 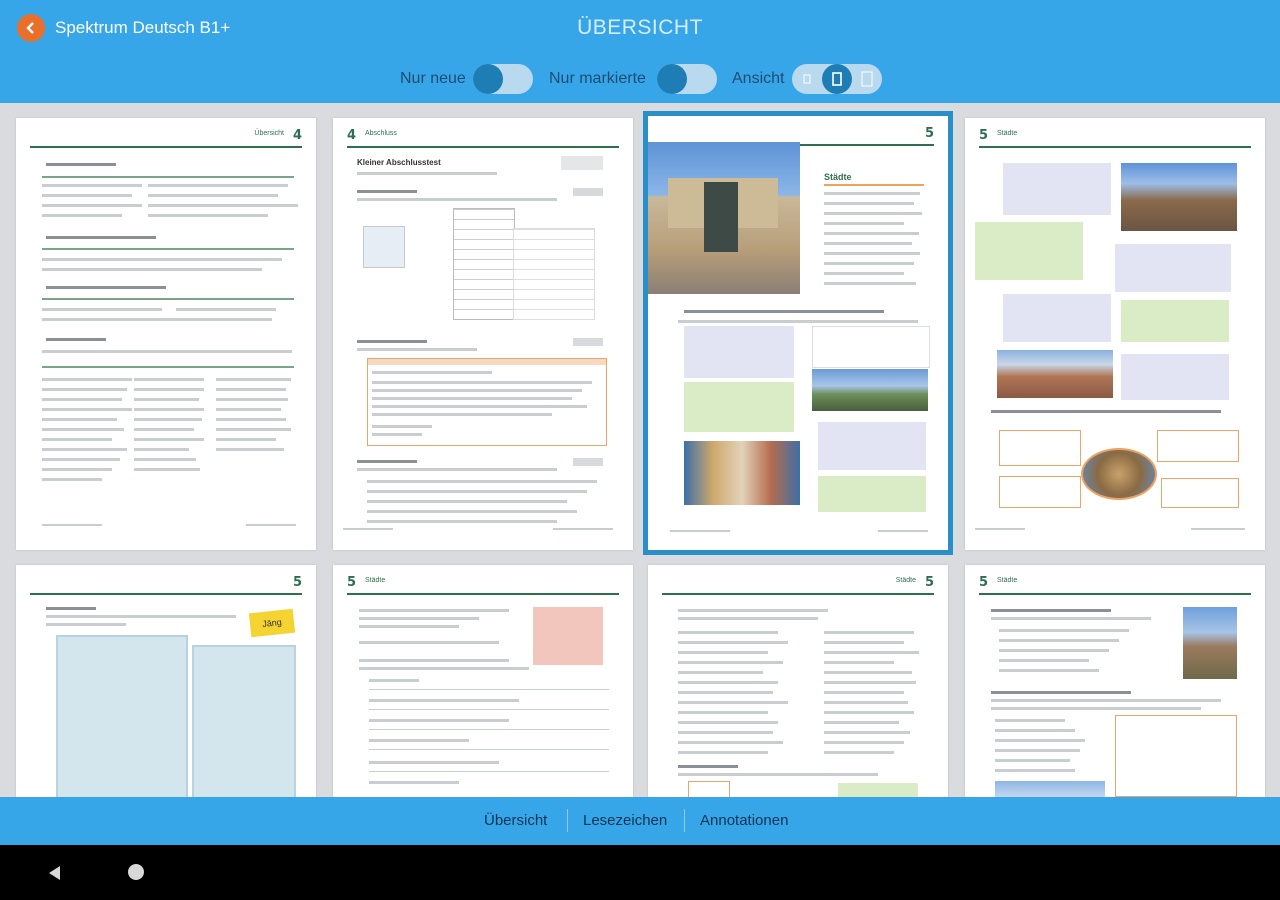 What do you see at coordinates (483, 137) in the screenshot?
I see `page-header: Abschluss 4` at bounding box center [483, 137].